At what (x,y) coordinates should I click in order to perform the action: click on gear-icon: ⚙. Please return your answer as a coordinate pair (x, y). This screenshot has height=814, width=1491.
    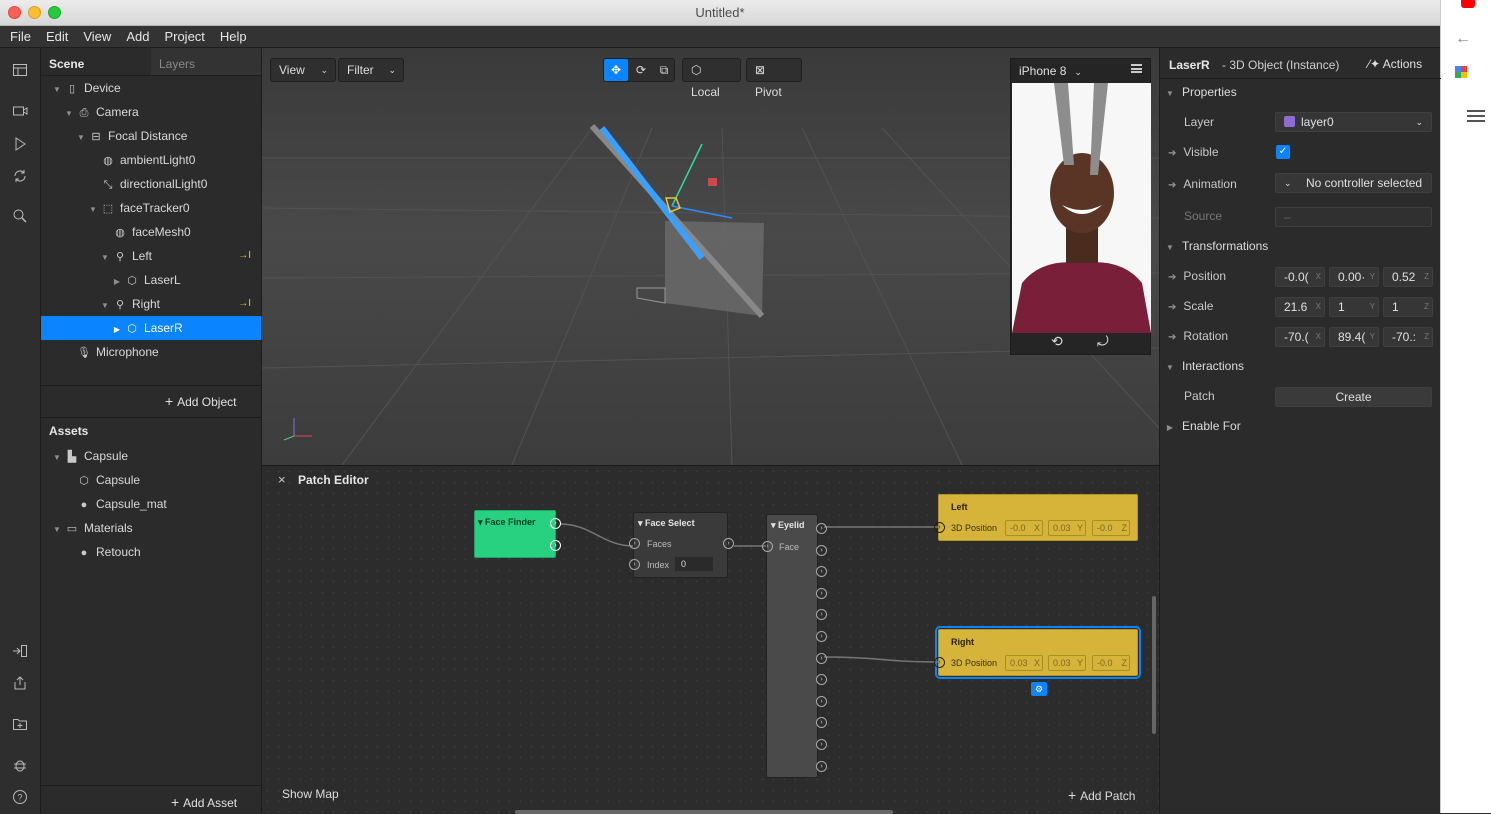
    Looking at the image, I should click on (1039, 689).